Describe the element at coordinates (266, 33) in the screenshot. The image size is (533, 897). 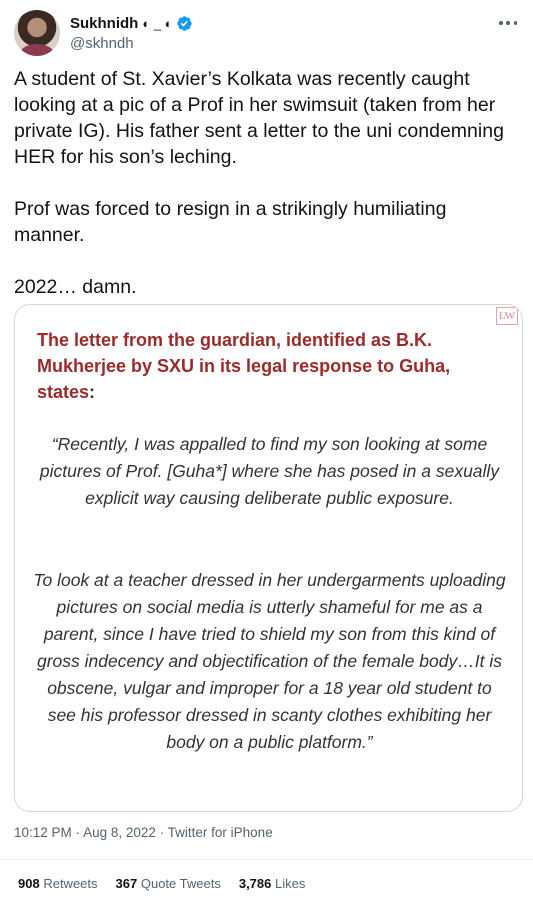
I see `tweet-header: Sukhnidh ◐ _ ◐ @skhndh` at that location.